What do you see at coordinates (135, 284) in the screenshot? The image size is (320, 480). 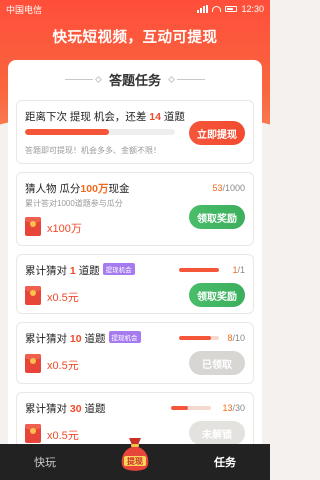 I see `task-card: 累计猜对 1 道题 提现机会 1/1 x0.5元 领取奖励` at bounding box center [135, 284].